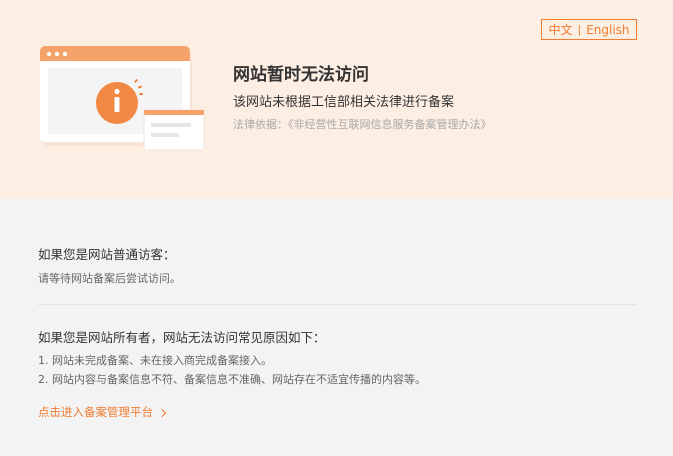 This screenshot has width=673, height=456. I want to click on filing-platform-link: 点击进入备案管理平台, so click(102, 412).